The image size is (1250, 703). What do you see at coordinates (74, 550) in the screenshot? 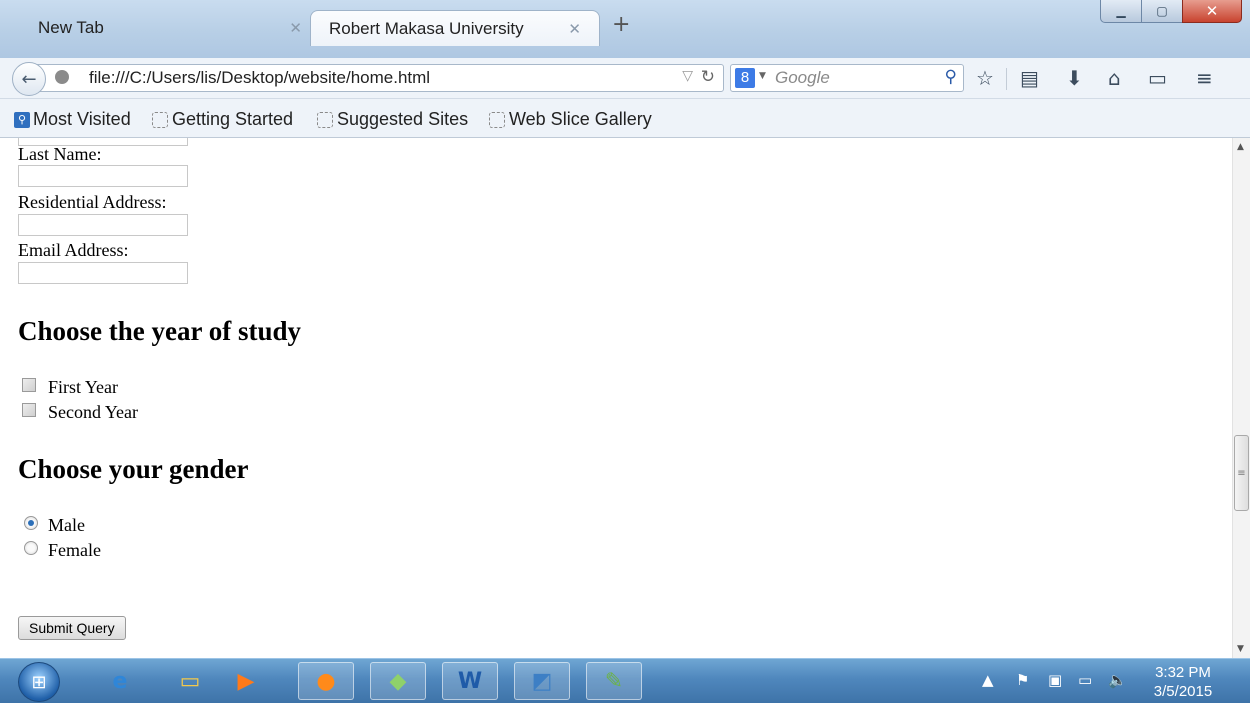
I see `female-label: Female` at bounding box center [74, 550].